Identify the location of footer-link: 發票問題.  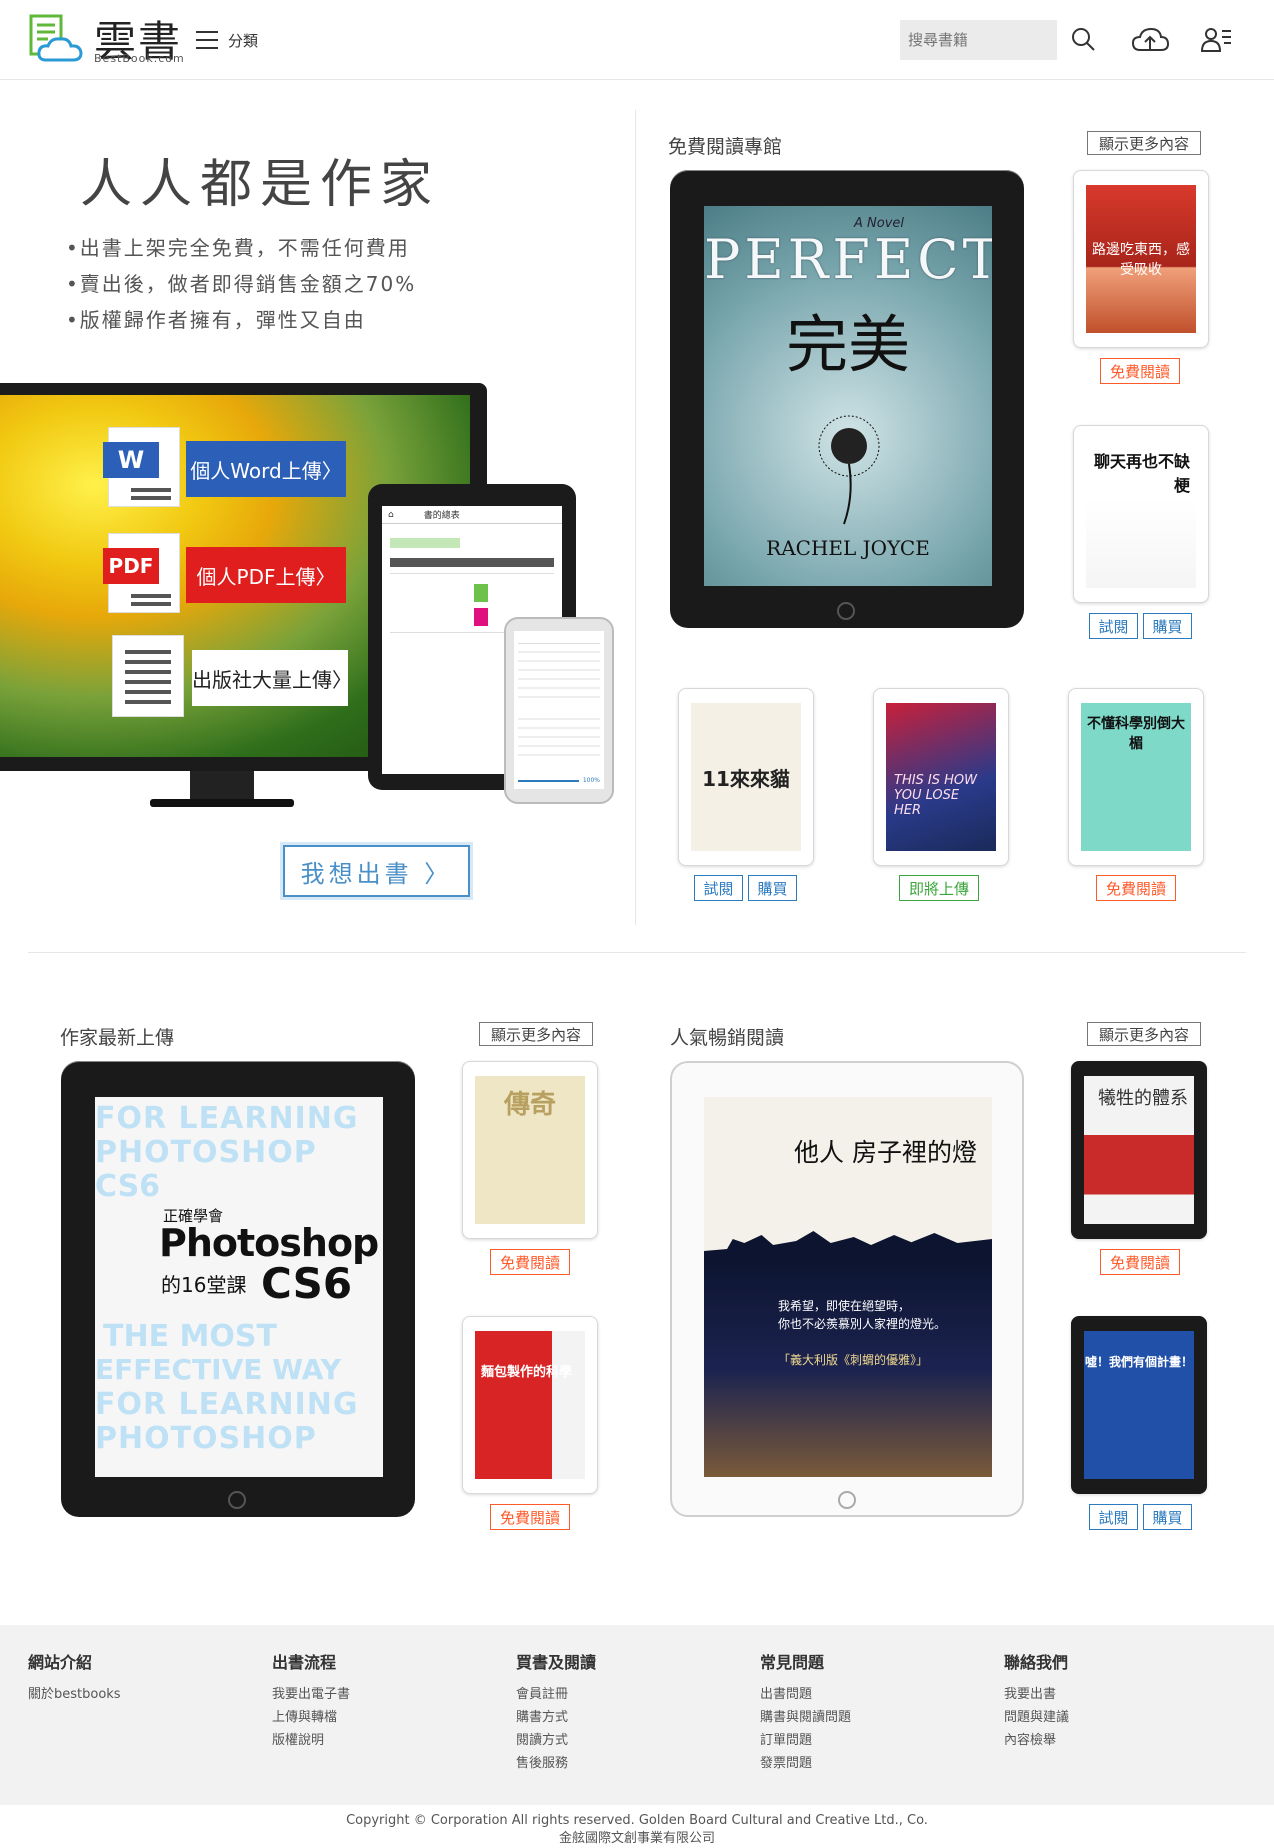
(805, 1763).